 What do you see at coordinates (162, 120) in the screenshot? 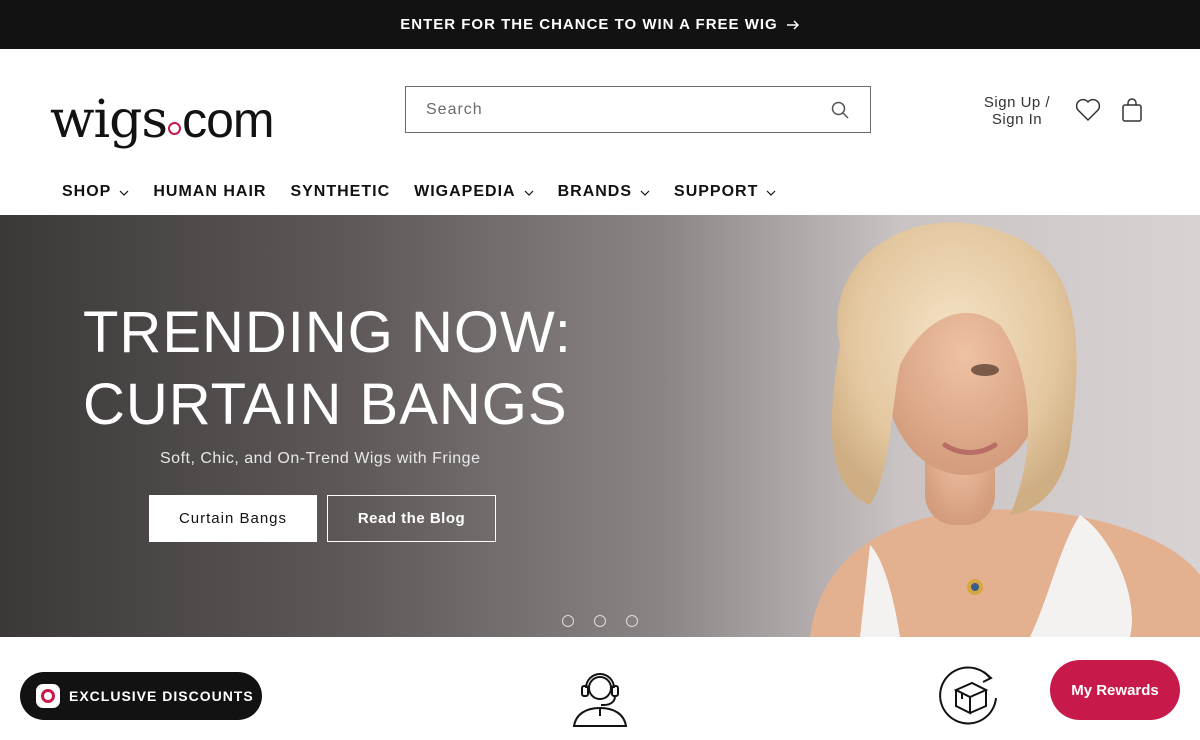
I see `logo-wordmark: wigs com` at bounding box center [162, 120].